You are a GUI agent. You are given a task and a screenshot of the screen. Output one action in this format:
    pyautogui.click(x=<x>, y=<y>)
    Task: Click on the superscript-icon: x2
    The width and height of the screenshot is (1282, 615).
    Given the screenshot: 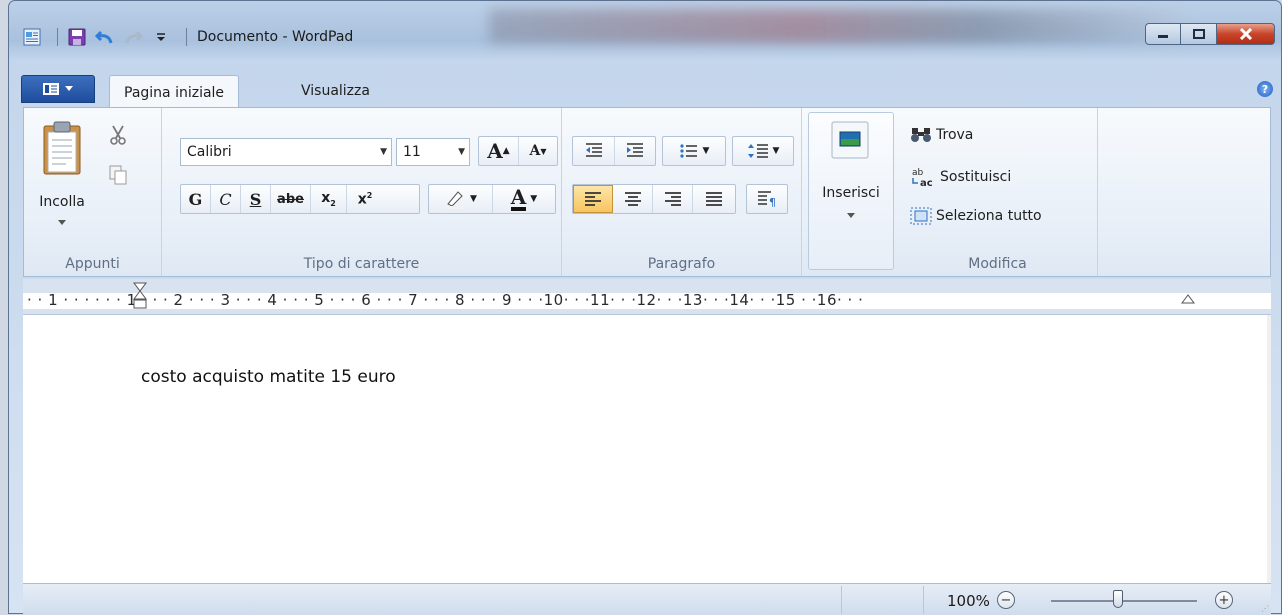 What is the action you would take?
    pyautogui.click(x=365, y=199)
    